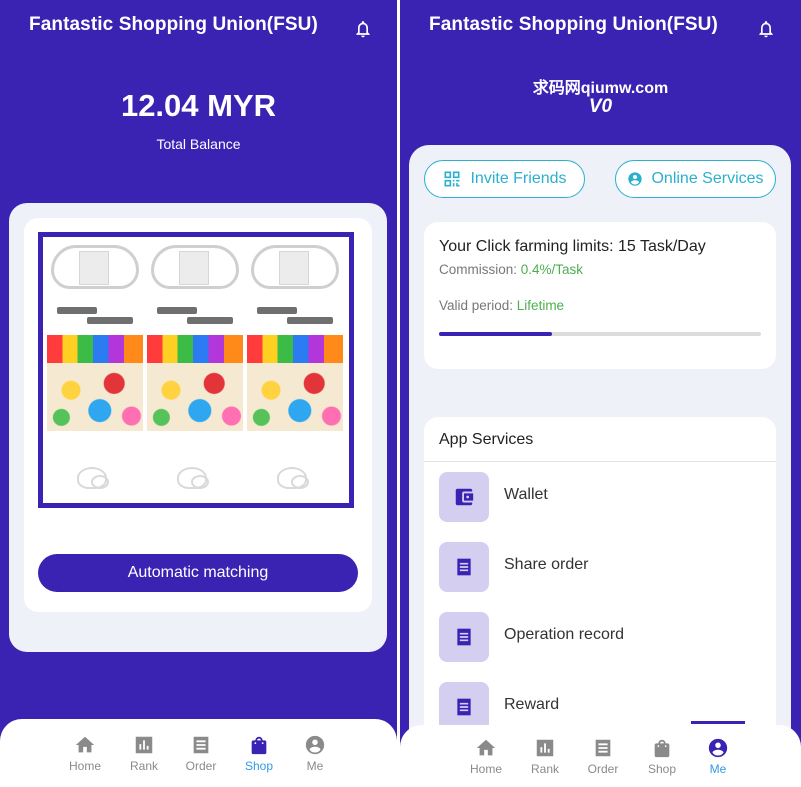 The height and width of the screenshot is (787, 801). I want to click on balance-label: Total Balance, so click(198, 144).